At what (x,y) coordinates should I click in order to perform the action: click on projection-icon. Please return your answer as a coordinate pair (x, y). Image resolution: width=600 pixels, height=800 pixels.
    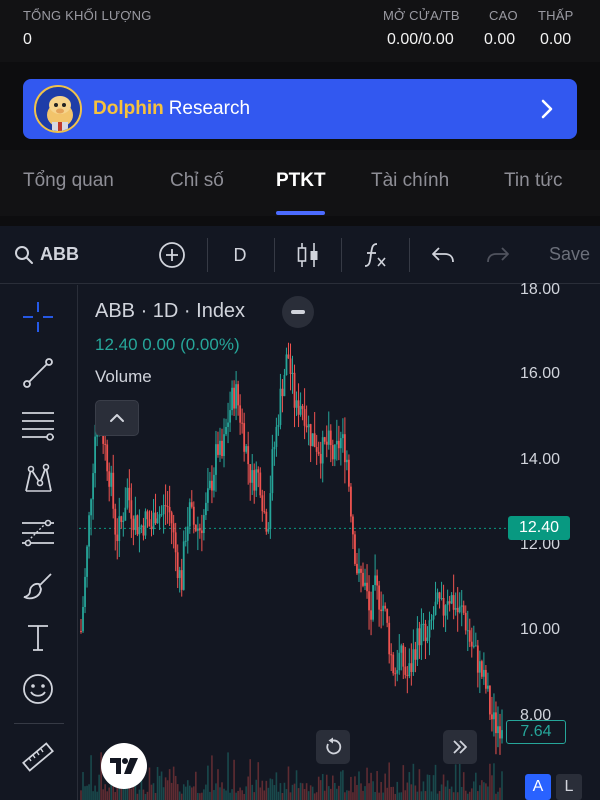
    Looking at the image, I should click on (38, 531).